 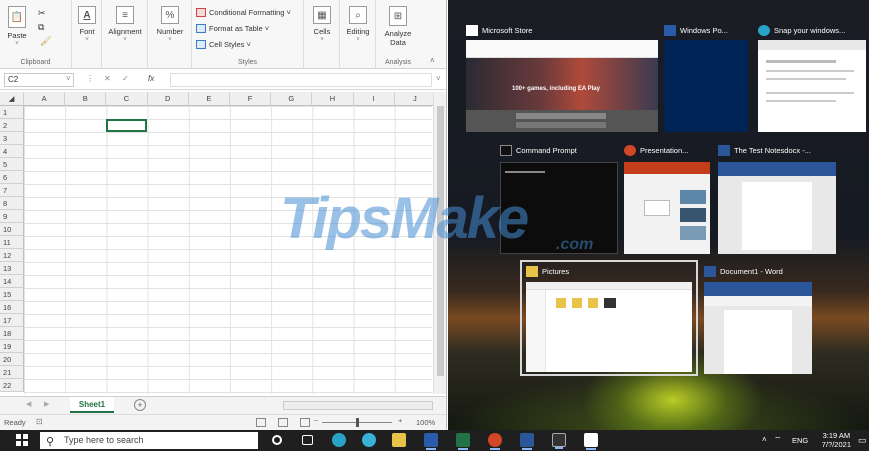 I want to click on excel-icon, so click(x=463, y=441).